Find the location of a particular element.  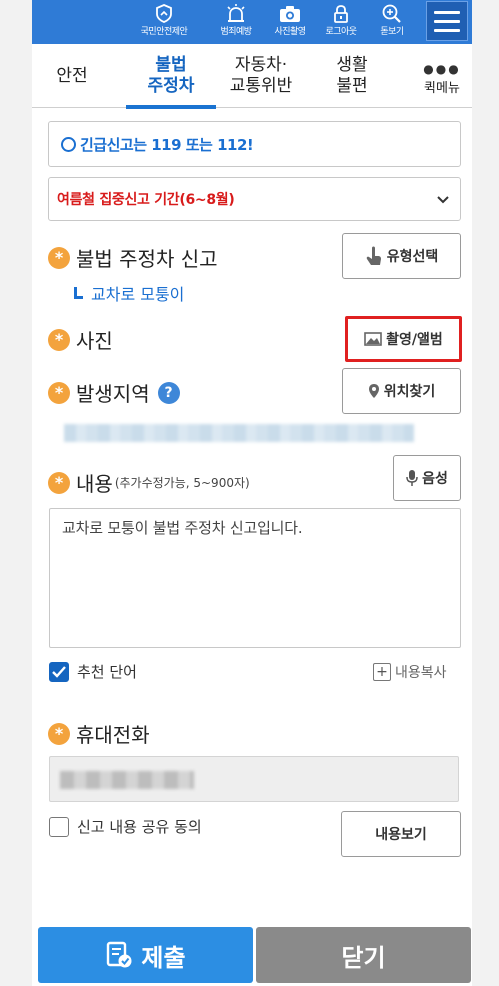

share-consent-label: 신고 내용 공유 동의 is located at coordinates (139, 827).